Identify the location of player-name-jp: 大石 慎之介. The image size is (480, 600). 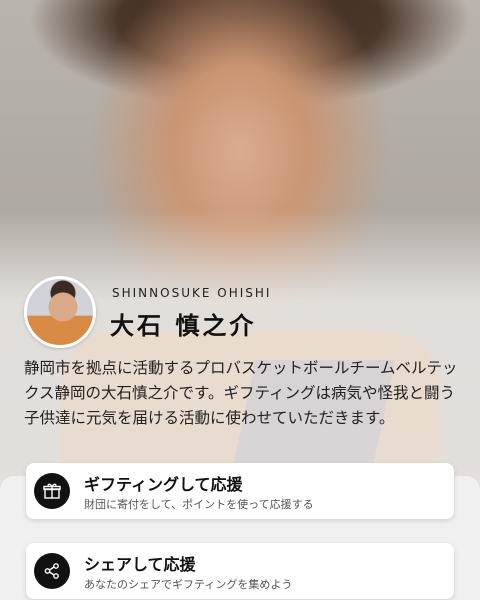
(183, 326).